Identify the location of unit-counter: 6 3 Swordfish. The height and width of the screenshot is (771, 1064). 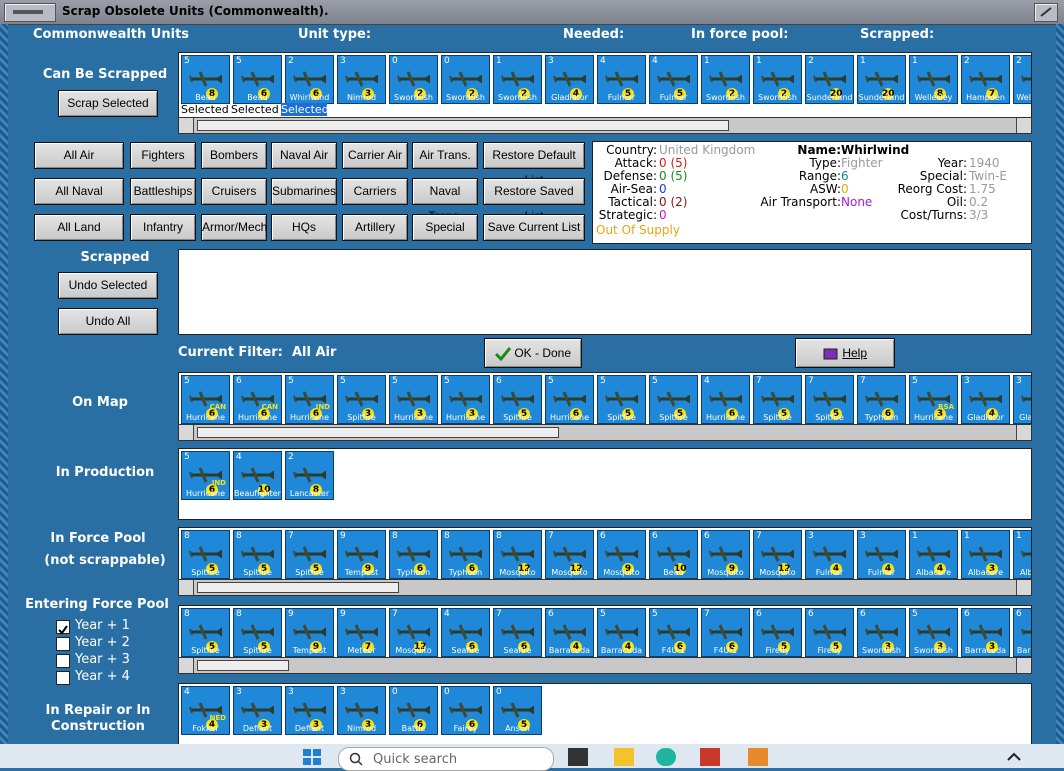
(881, 632).